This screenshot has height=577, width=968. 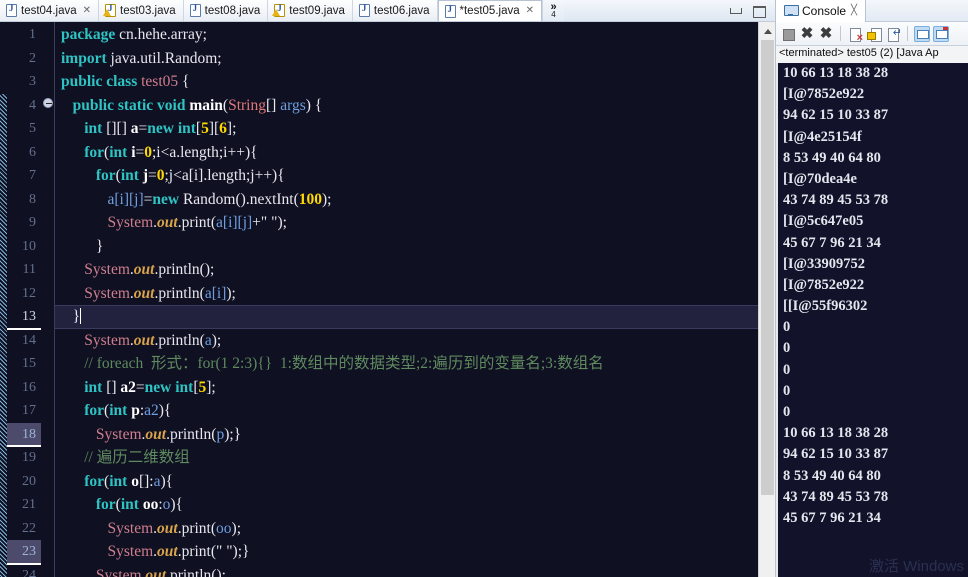 I want to click on code-line: System.out.println(a[i]);, so click(x=406, y=294).